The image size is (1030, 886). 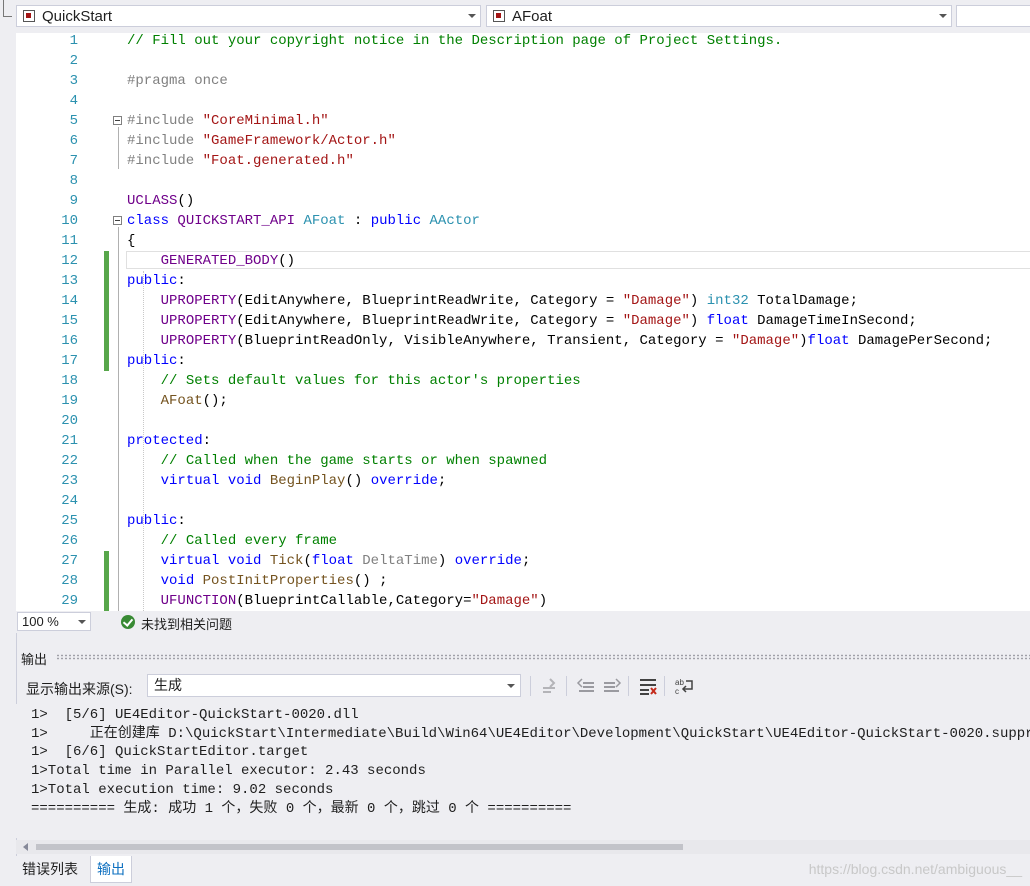 What do you see at coordinates (719, 16) in the screenshot?
I see `class-combo: AFoat` at bounding box center [719, 16].